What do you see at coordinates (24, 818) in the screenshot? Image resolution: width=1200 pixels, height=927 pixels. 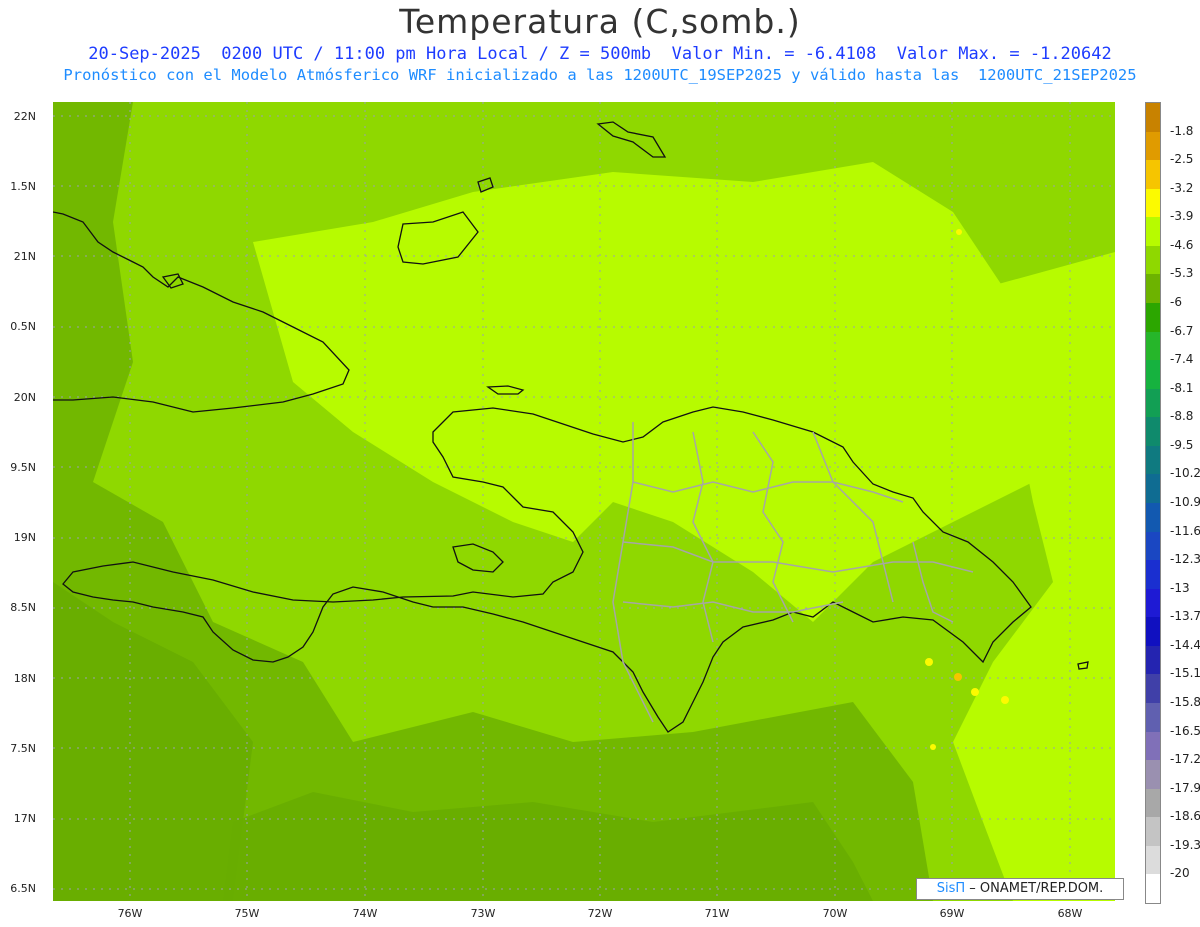 I see `y-tick-17N: 17N` at bounding box center [24, 818].